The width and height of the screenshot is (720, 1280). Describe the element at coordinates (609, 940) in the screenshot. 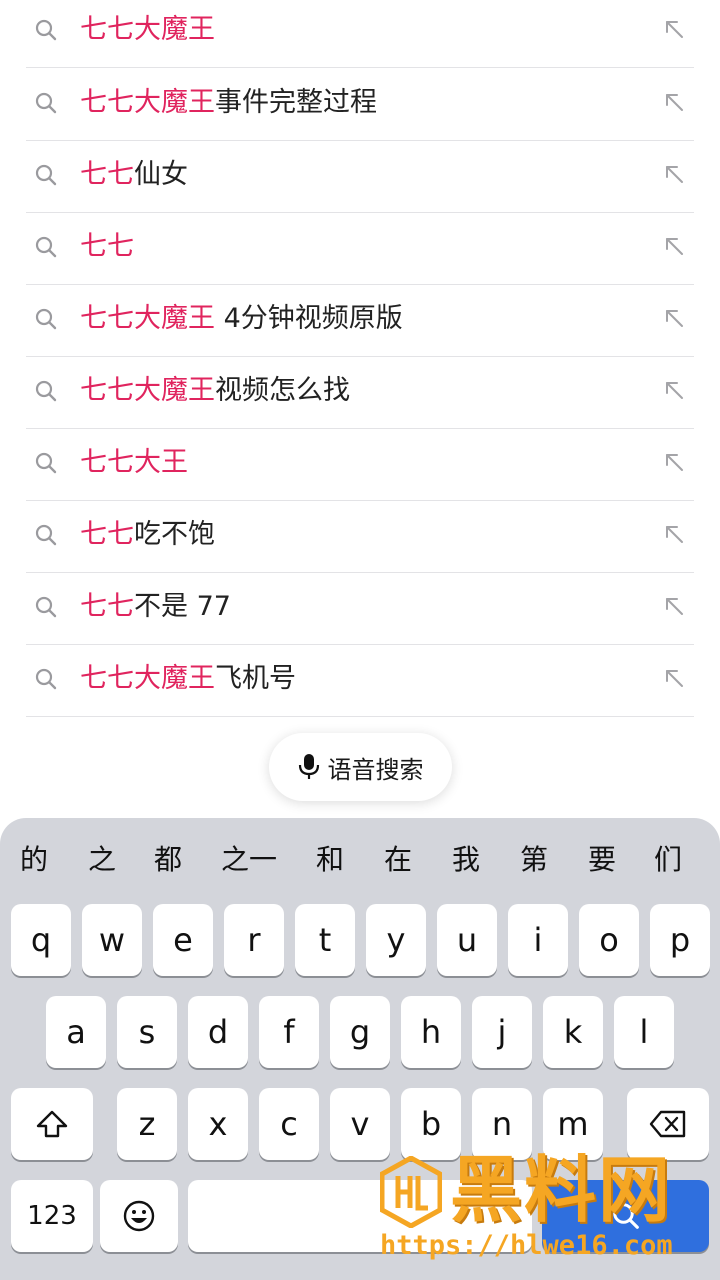

I see `key-o: o` at that location.